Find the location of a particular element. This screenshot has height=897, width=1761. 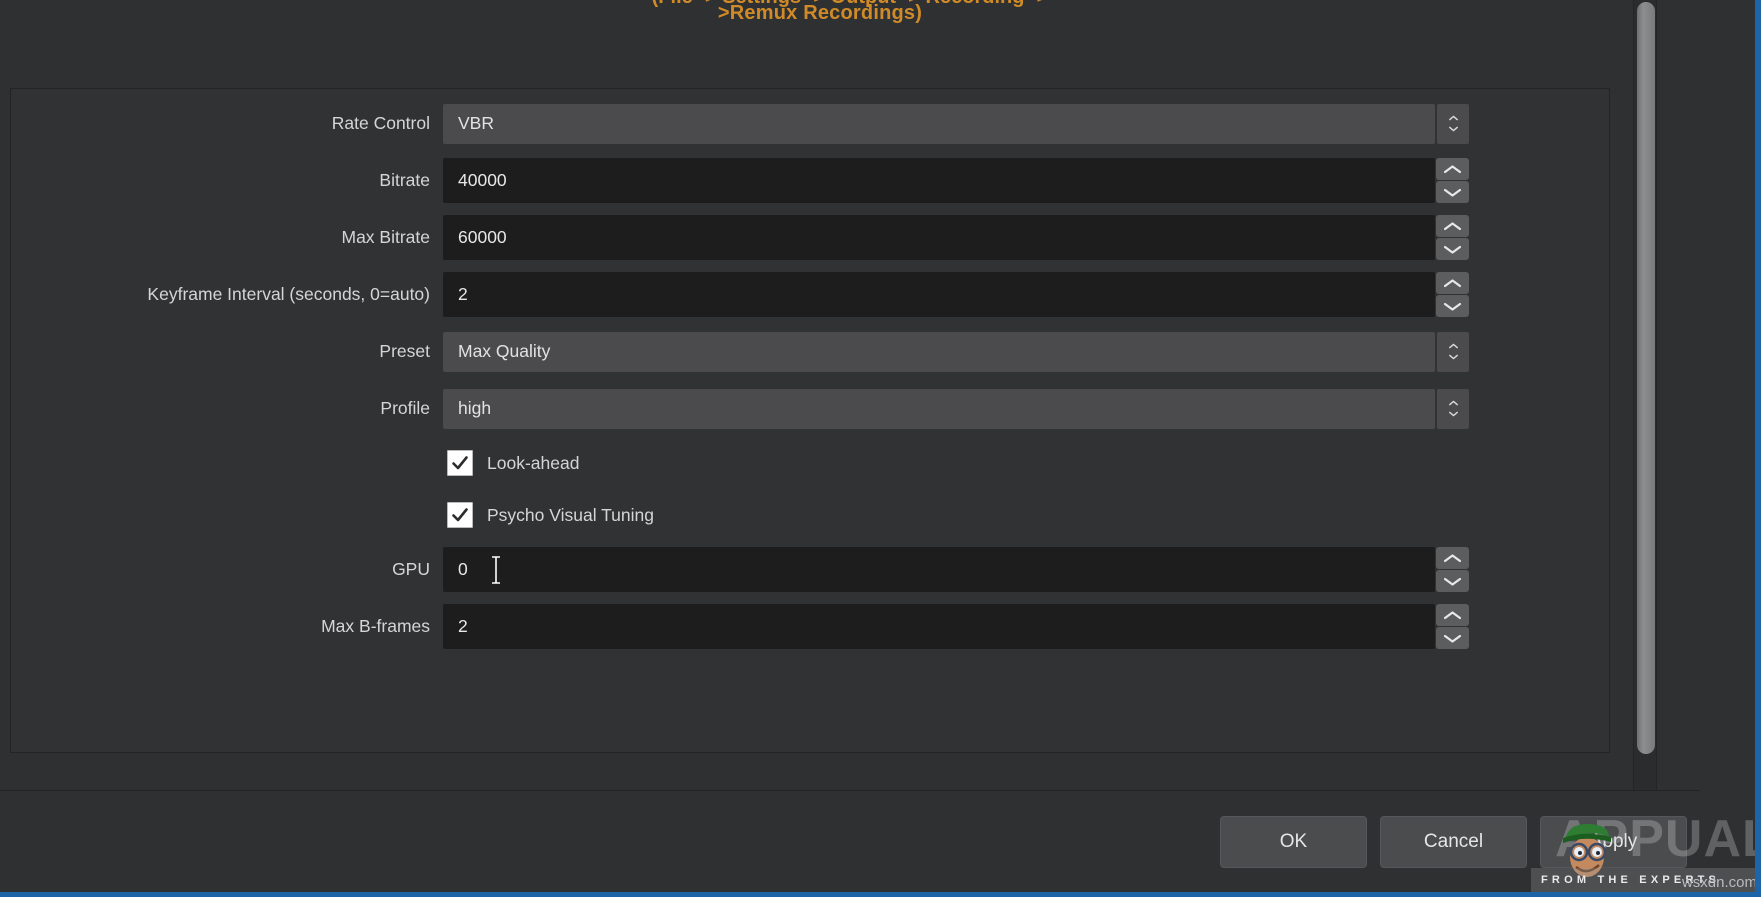

spinbox-value-keyframe-interval: 2 is located at coordinates (463, 294).